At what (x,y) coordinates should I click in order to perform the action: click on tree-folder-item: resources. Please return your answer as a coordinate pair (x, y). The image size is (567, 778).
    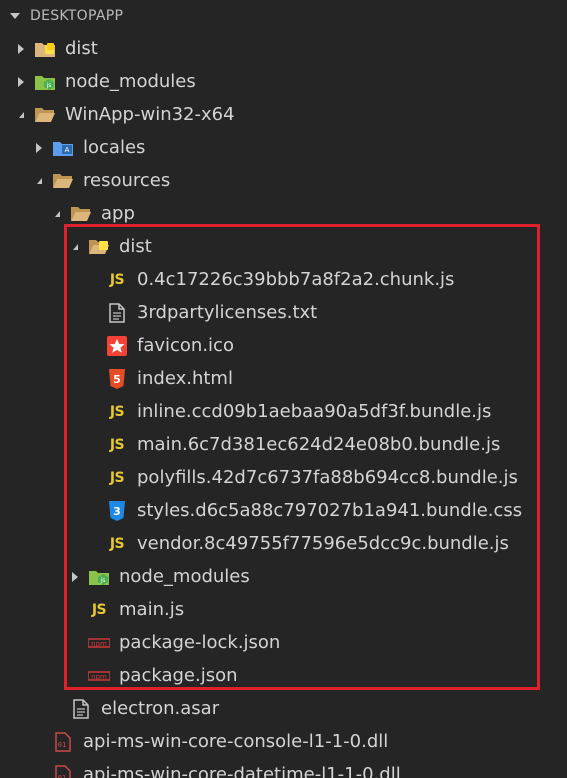
    Looking at the image, I should click on (283, 180).